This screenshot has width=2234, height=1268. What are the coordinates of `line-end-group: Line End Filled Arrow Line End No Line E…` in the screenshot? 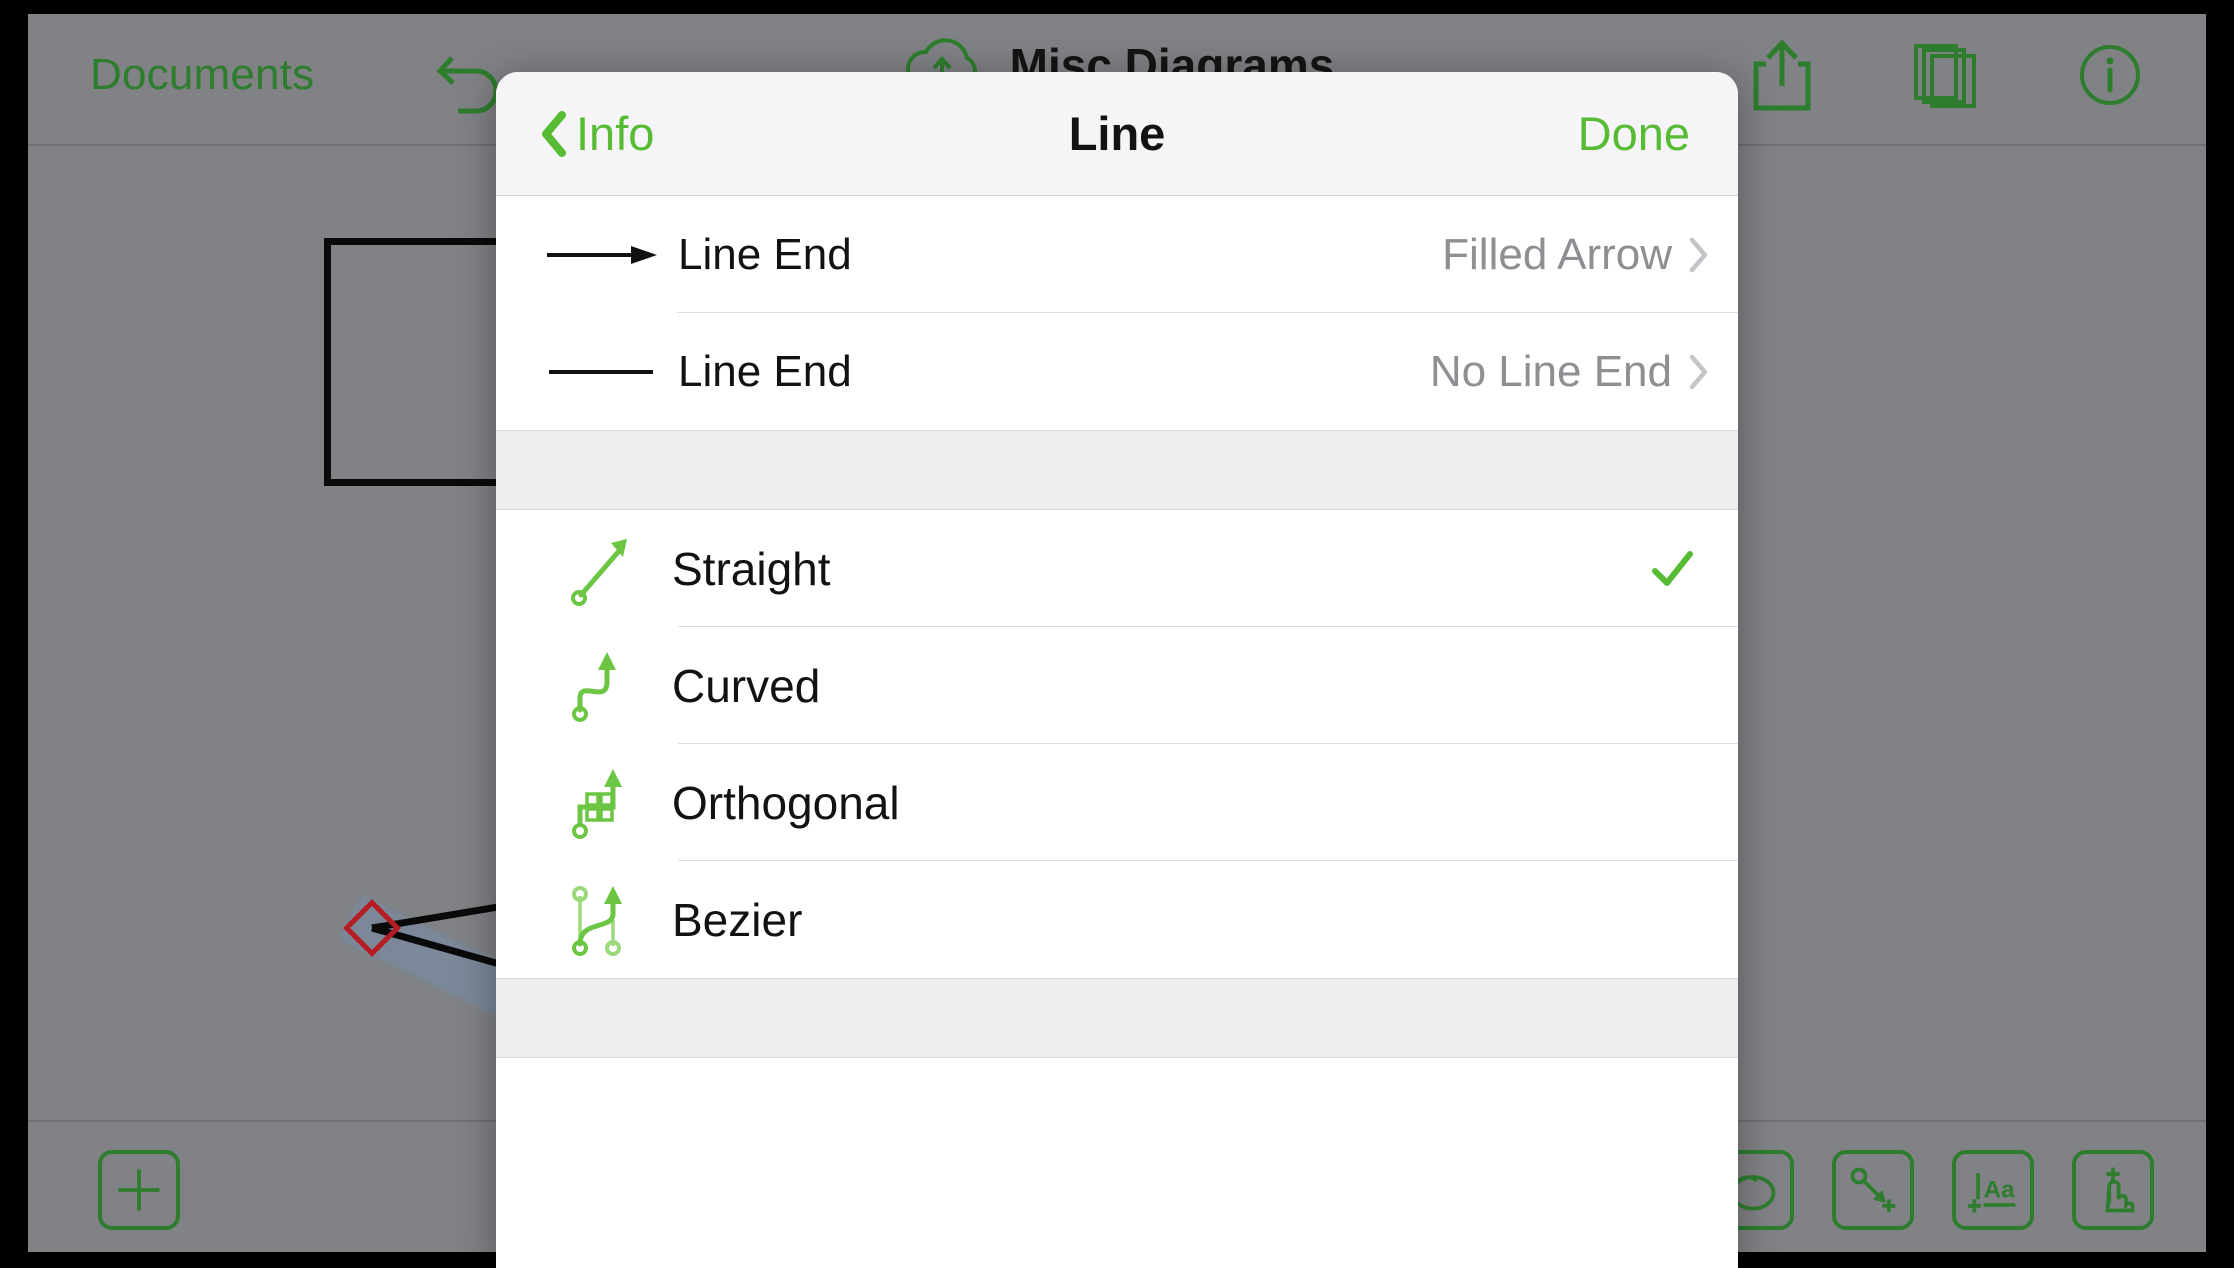 It's located at (1117, 313).